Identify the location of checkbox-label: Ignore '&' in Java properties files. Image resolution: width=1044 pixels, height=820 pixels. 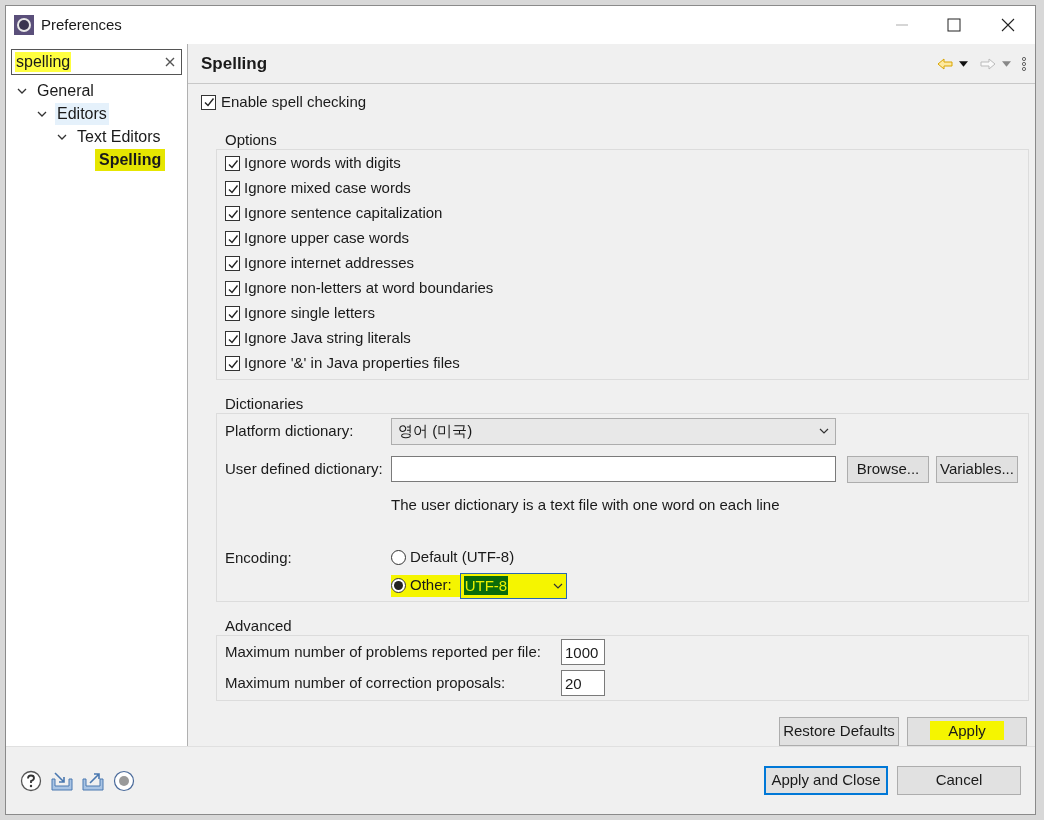
(352, 363).